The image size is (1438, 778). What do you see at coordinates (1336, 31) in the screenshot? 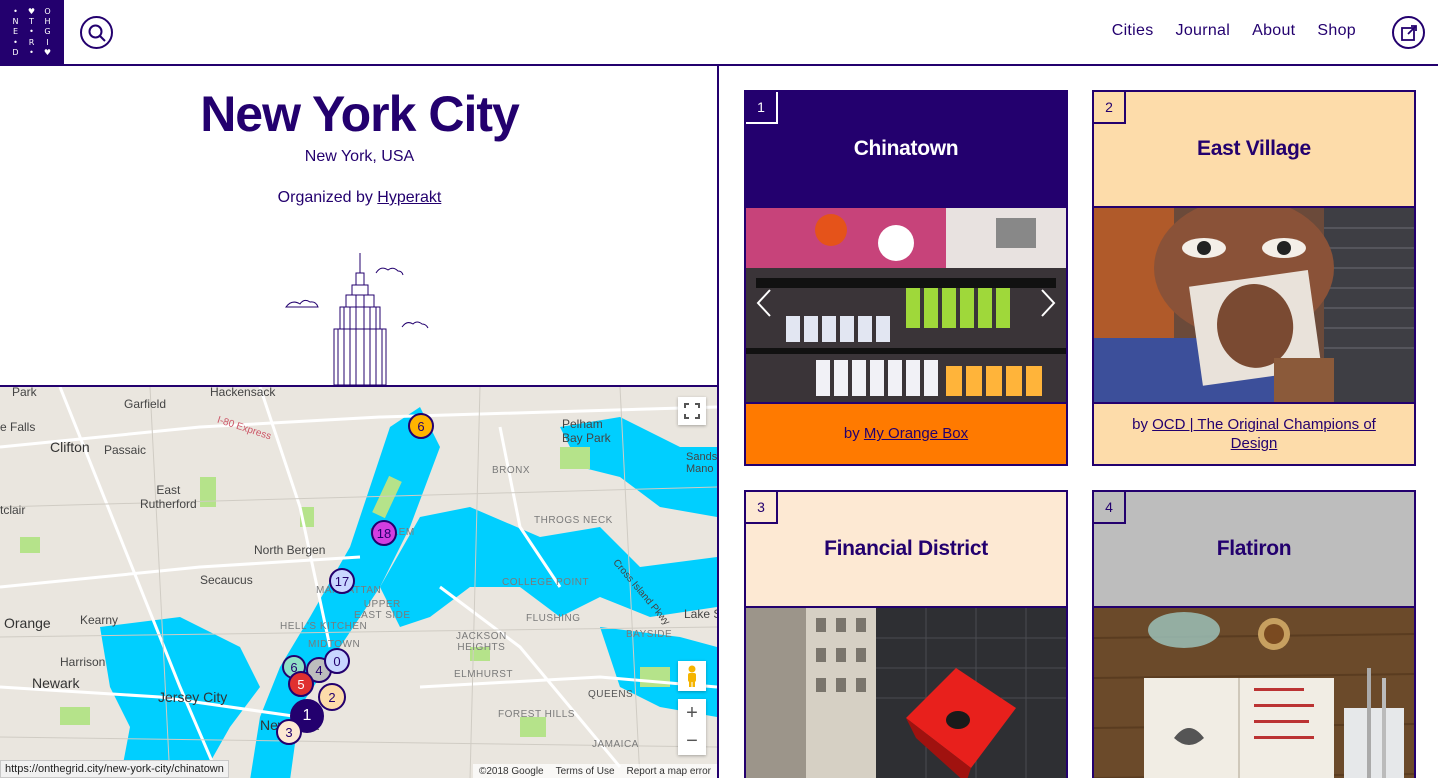
I see `nav-shop: Shop` at bounding box center [1336, 31].